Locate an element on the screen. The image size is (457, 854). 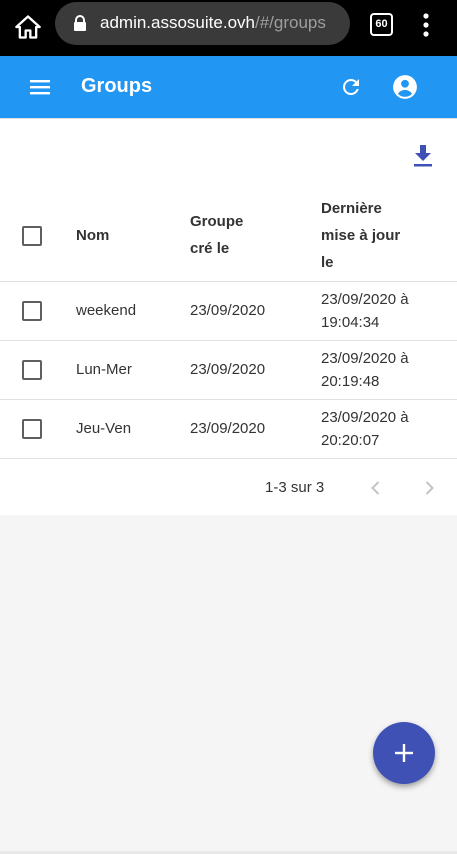
home-icon is located at coordinates (28, 27).